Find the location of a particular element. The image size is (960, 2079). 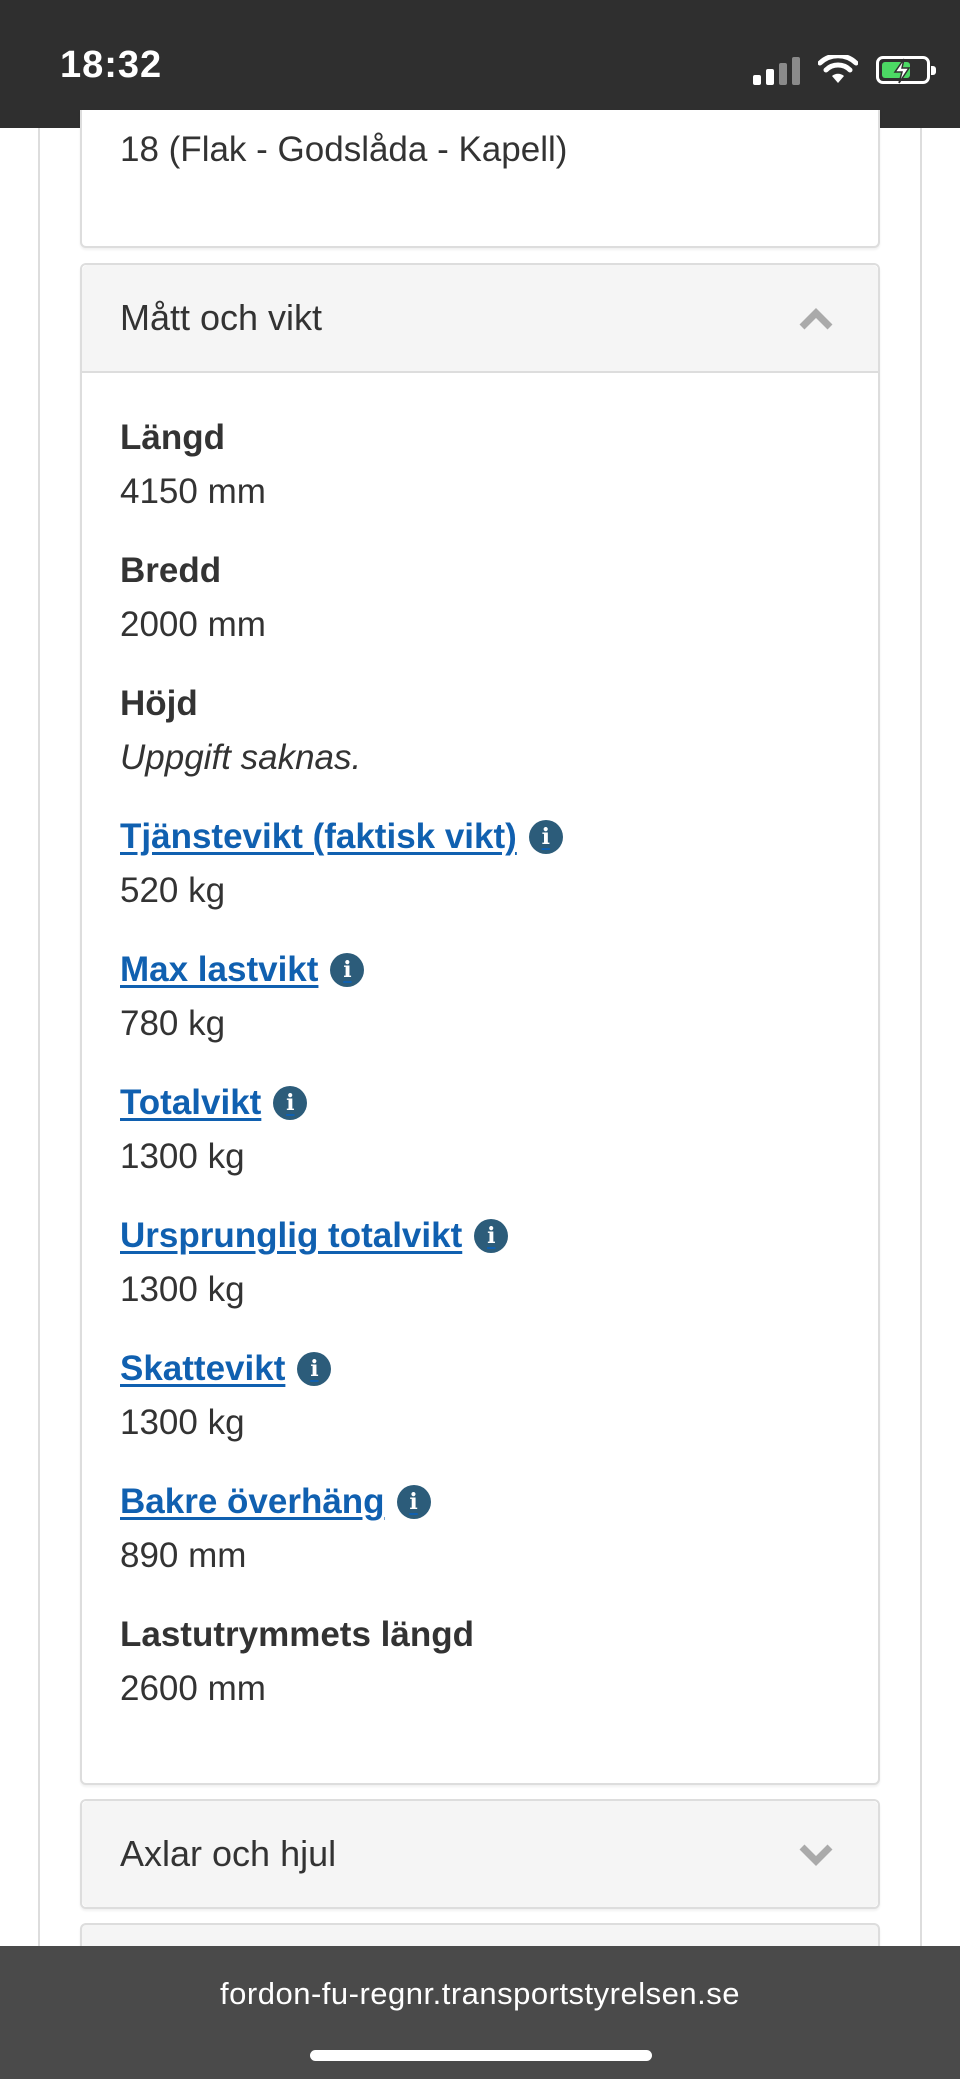

bakre-overhang-link: Bakre överhäng i is located at coordinates (480, 1502).